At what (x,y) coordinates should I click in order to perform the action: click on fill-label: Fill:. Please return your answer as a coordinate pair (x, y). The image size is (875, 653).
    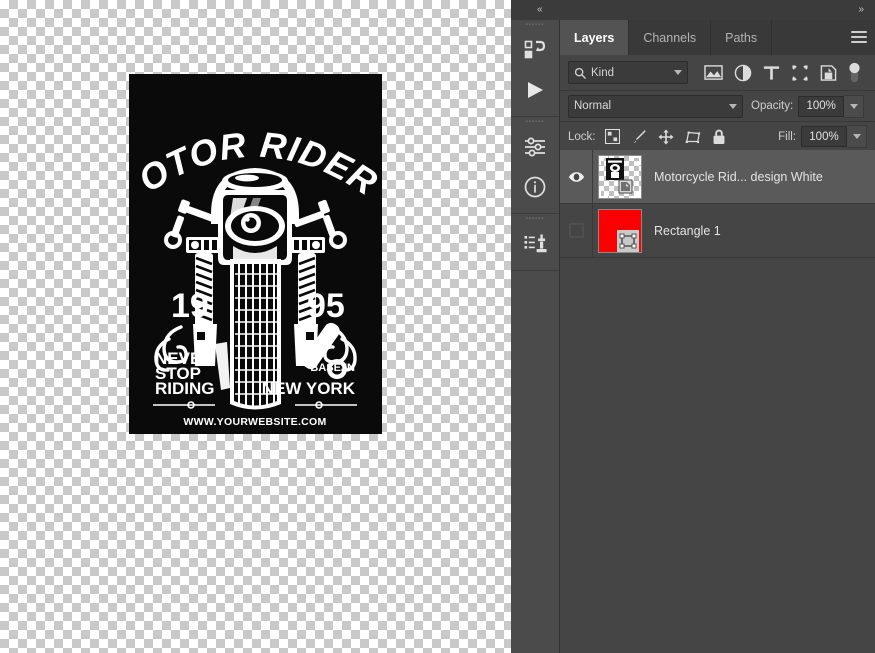
    Looking at the image, I should click on (787, 136).